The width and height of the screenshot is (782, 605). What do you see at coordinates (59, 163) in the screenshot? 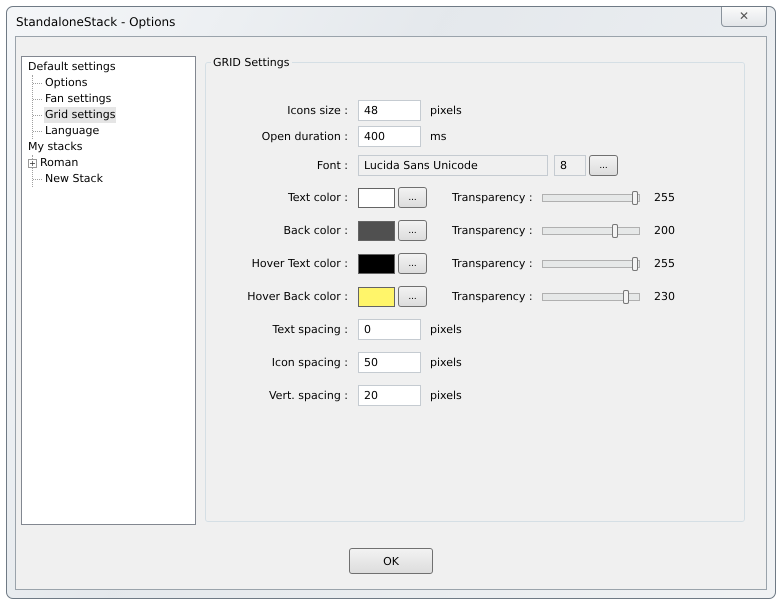
I see `tree-item: Roman` at bounding box center [59, 163].